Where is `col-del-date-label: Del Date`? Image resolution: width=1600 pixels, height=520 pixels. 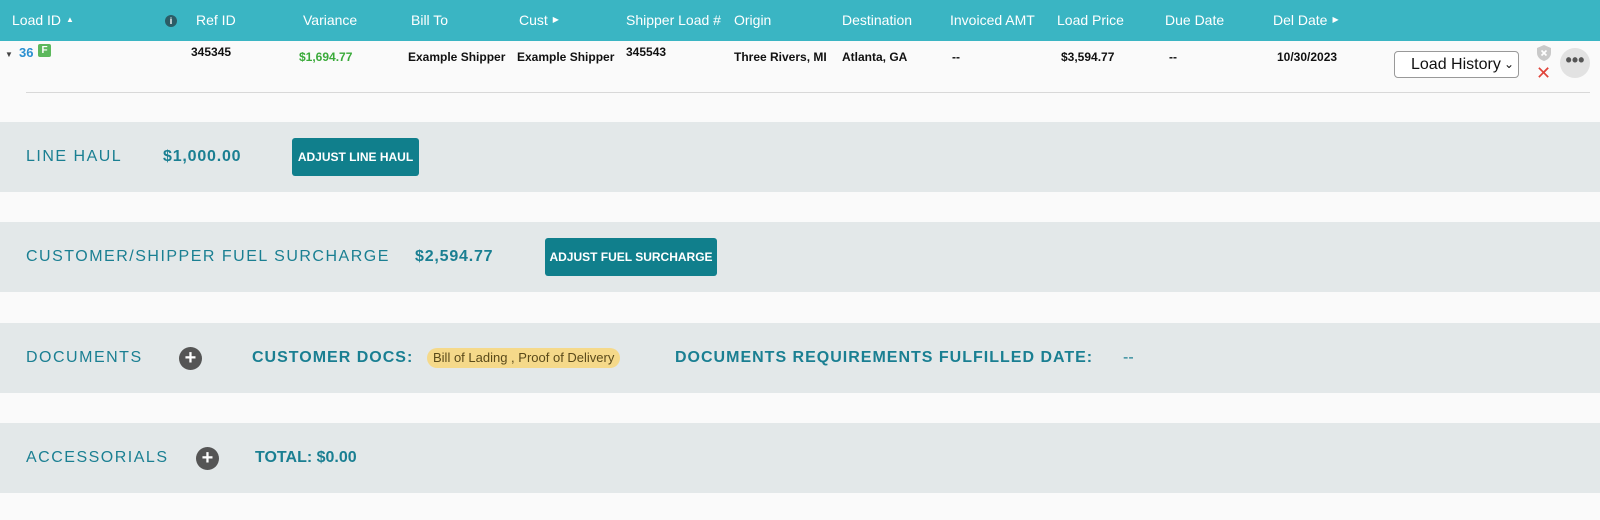 col-del-date-label: Del Date is located at coordinates (1300, 20).